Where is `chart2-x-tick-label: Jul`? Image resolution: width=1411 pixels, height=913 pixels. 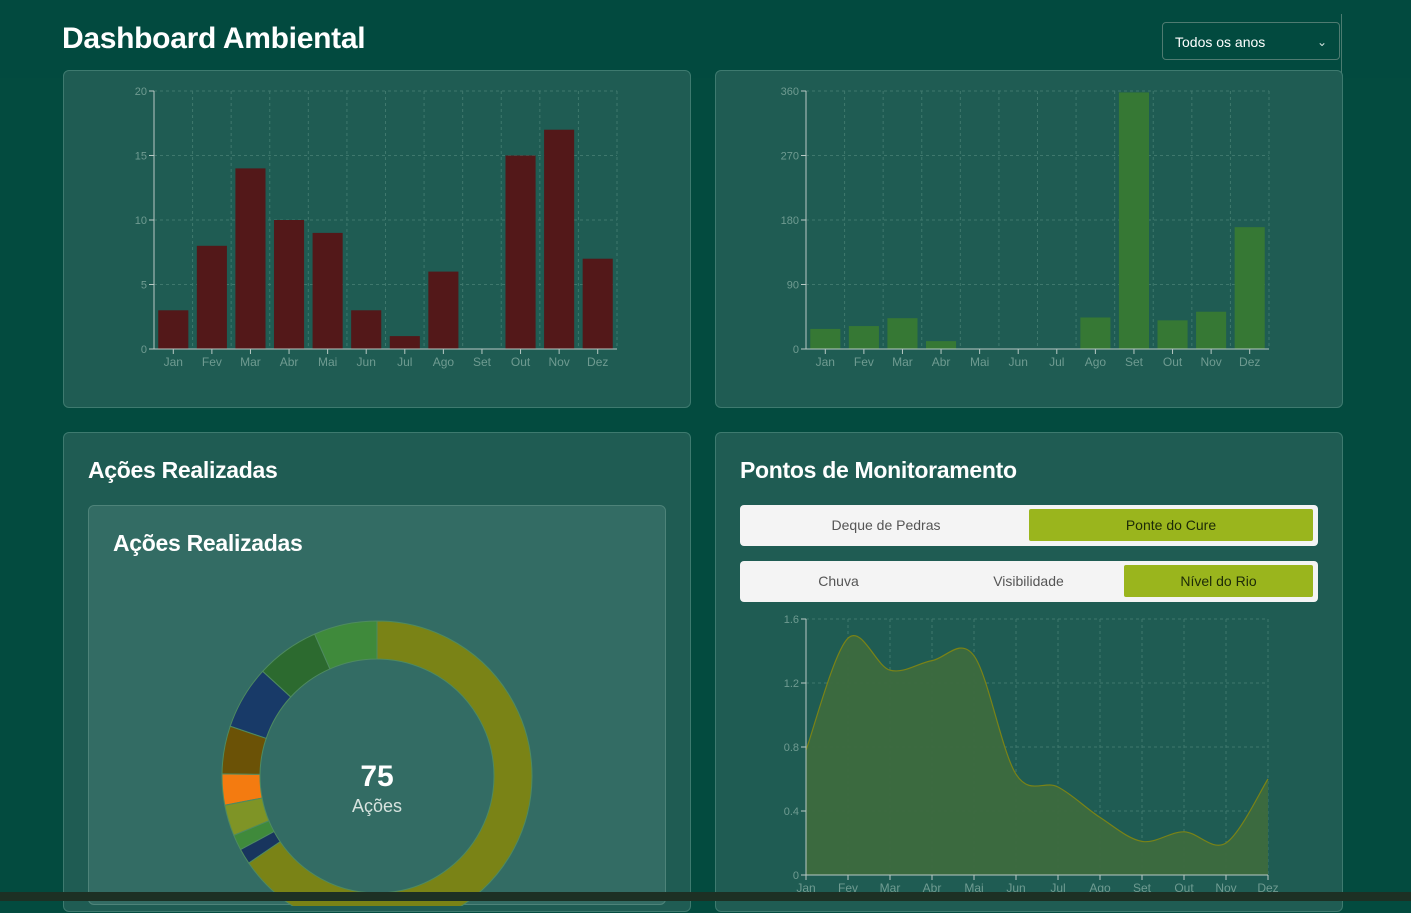
chart2-x-tick-label: Jul is located at coordinates (1056, 362).